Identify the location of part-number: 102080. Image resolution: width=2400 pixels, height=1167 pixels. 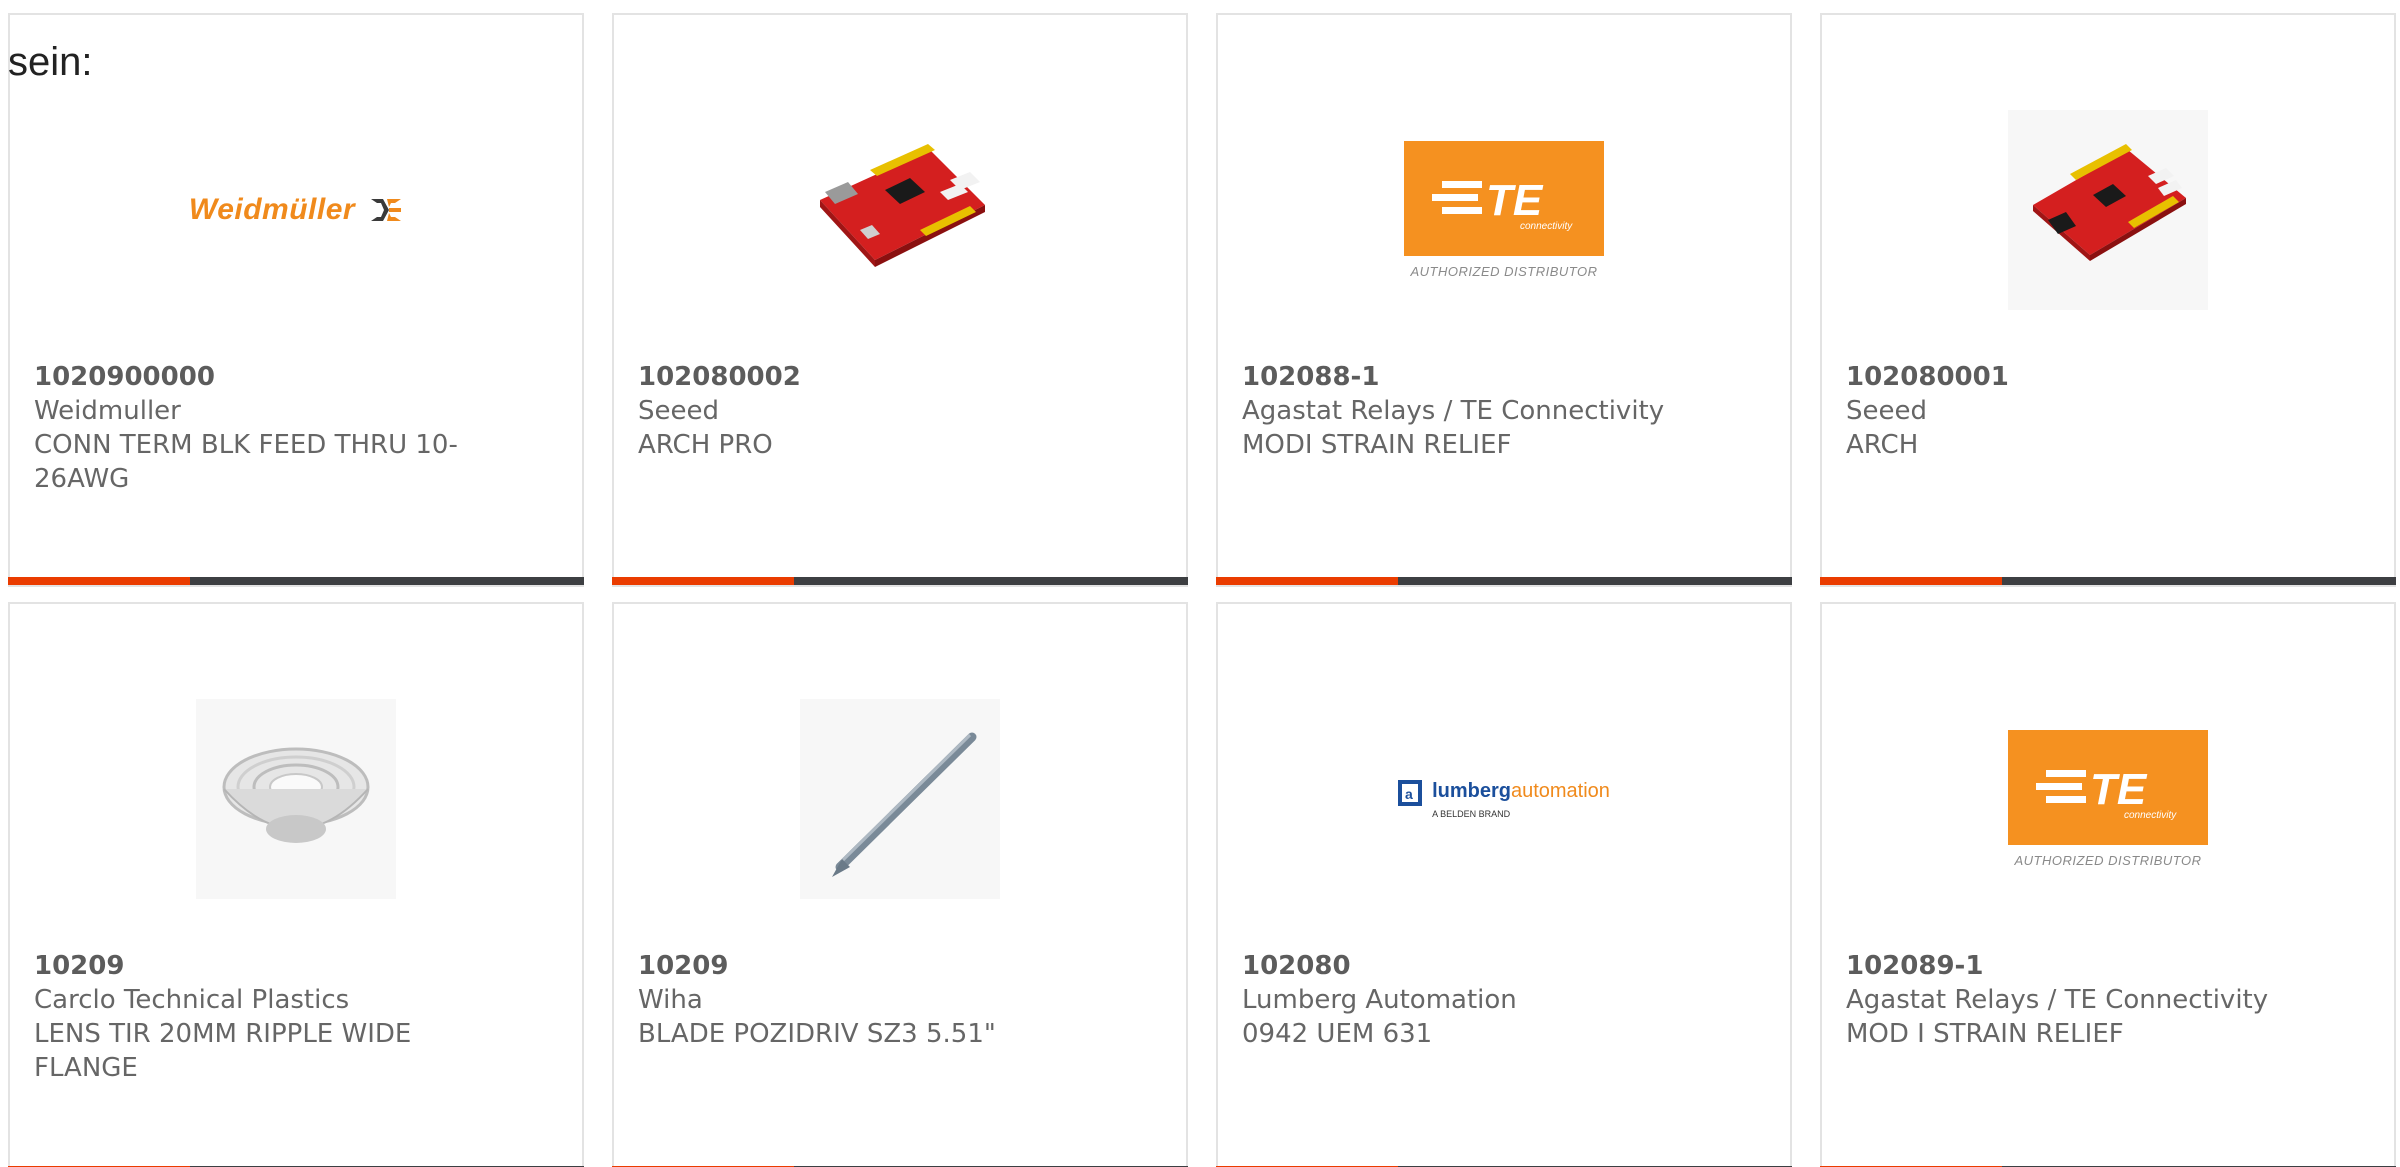
(1457, 966).